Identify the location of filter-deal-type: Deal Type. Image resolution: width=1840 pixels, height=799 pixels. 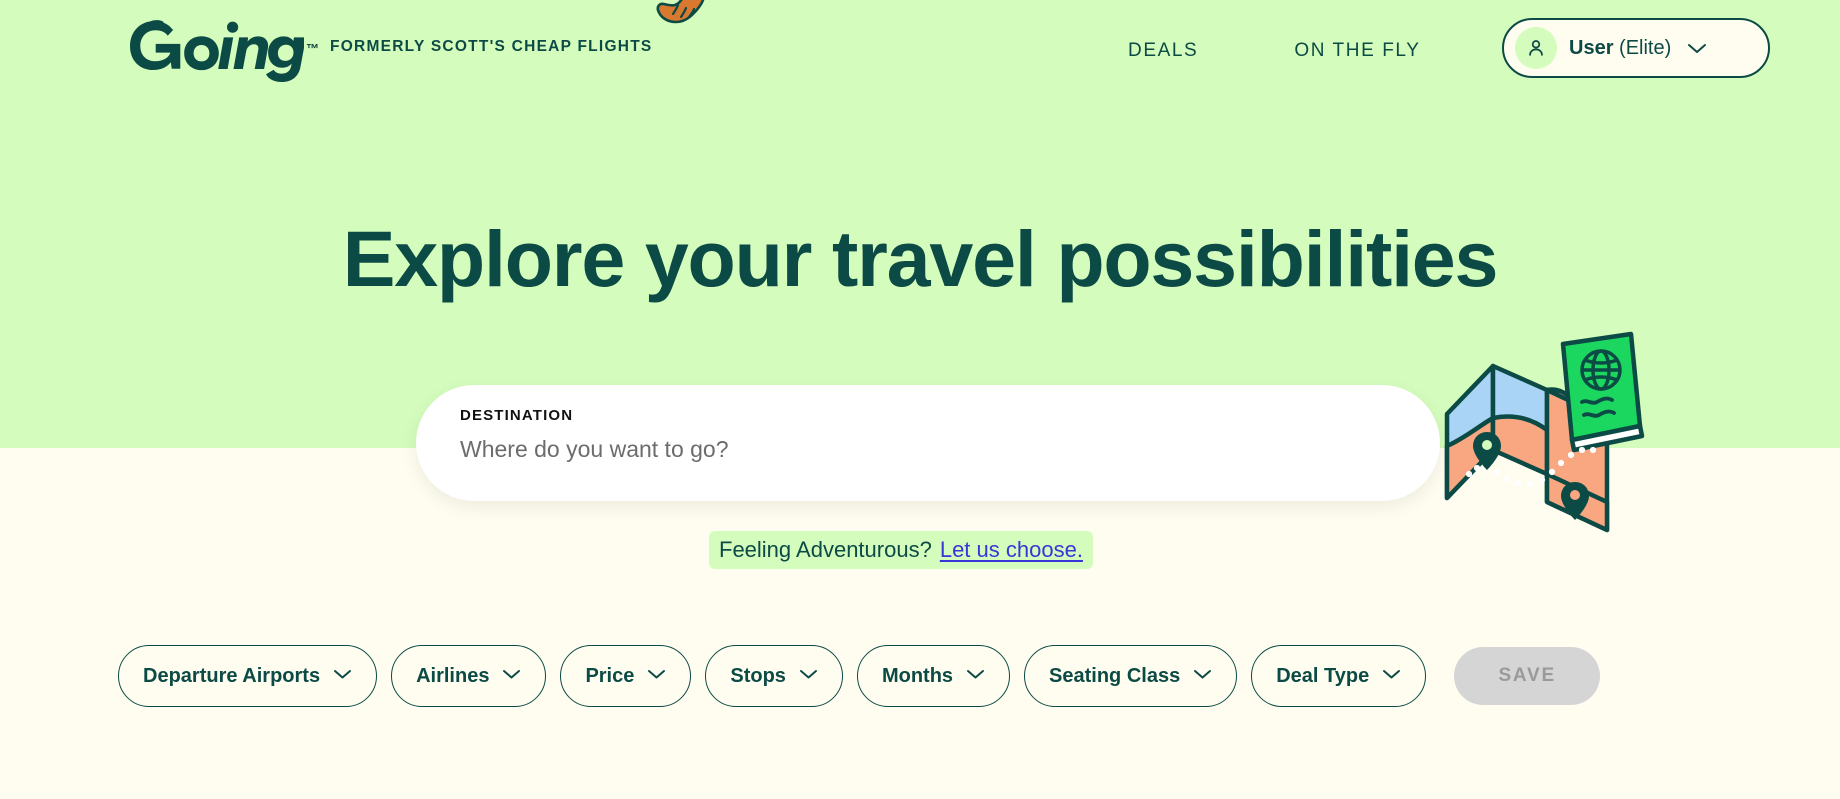
(1339, 676).